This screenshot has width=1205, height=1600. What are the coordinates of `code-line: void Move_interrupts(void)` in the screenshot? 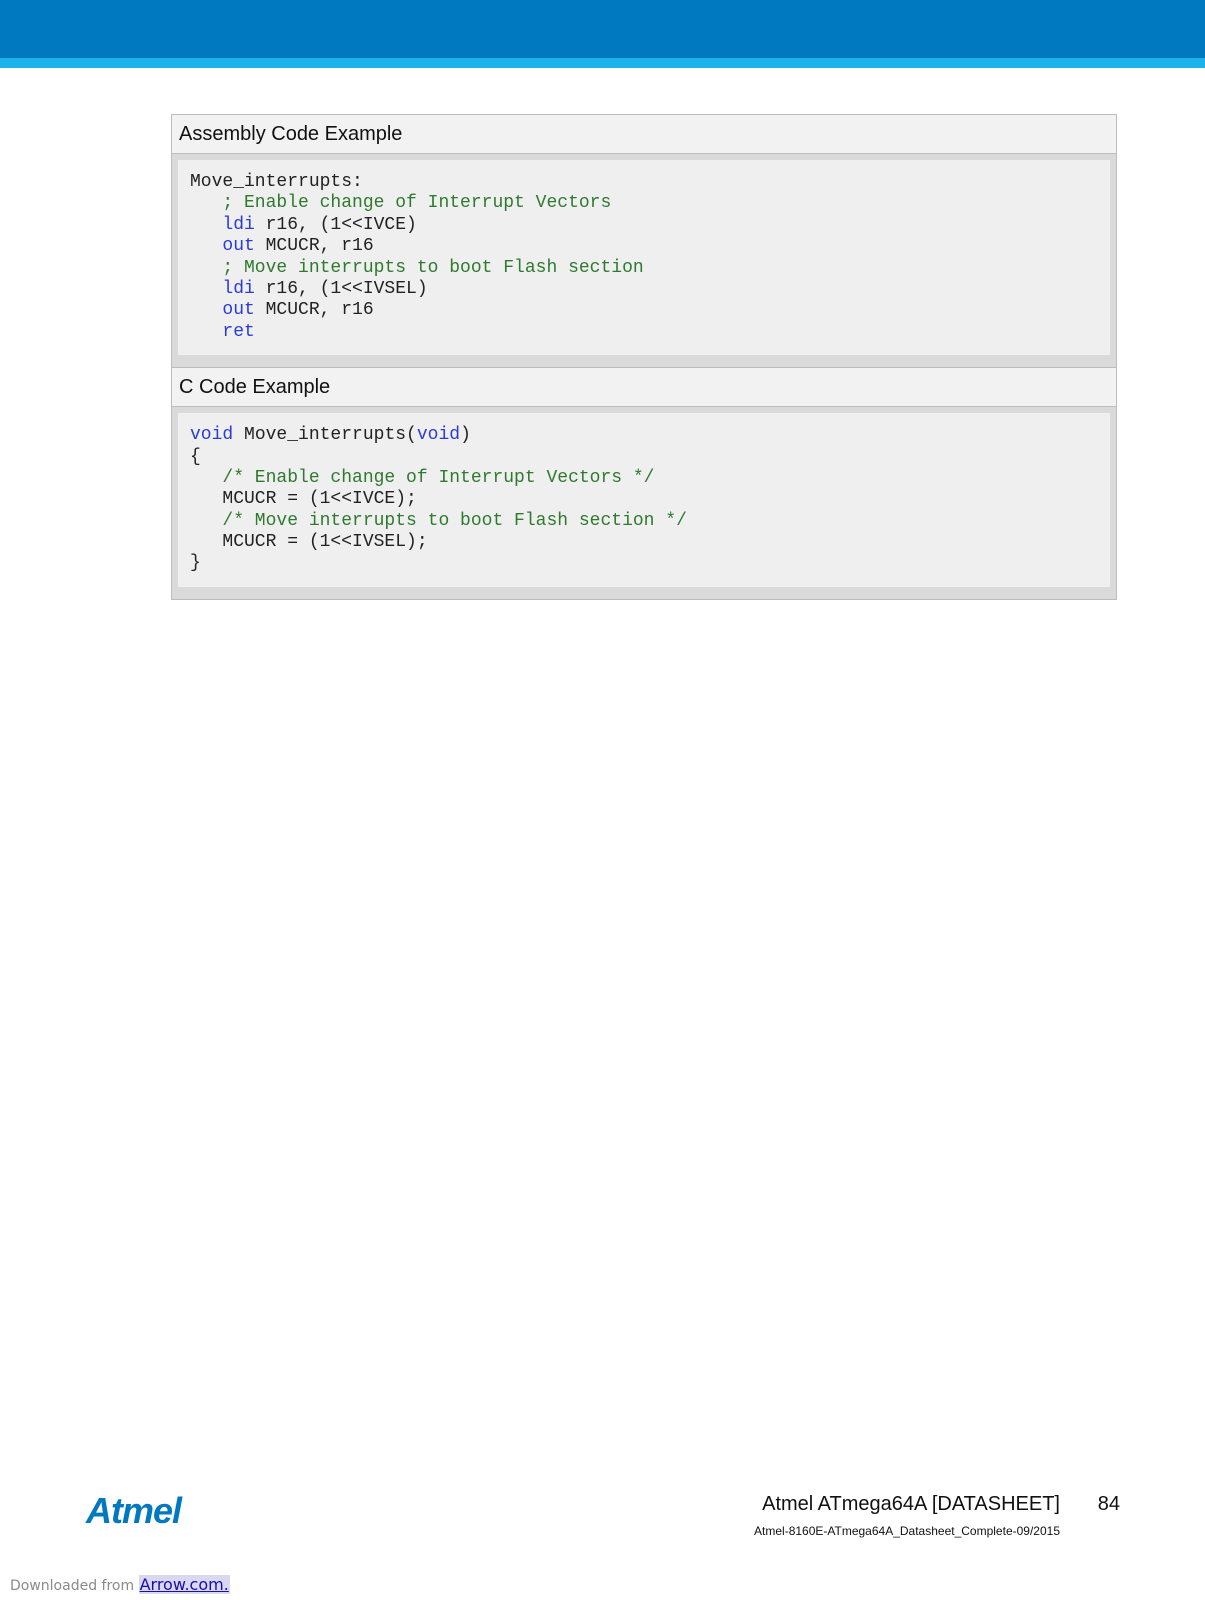 It's located at (644, 435).